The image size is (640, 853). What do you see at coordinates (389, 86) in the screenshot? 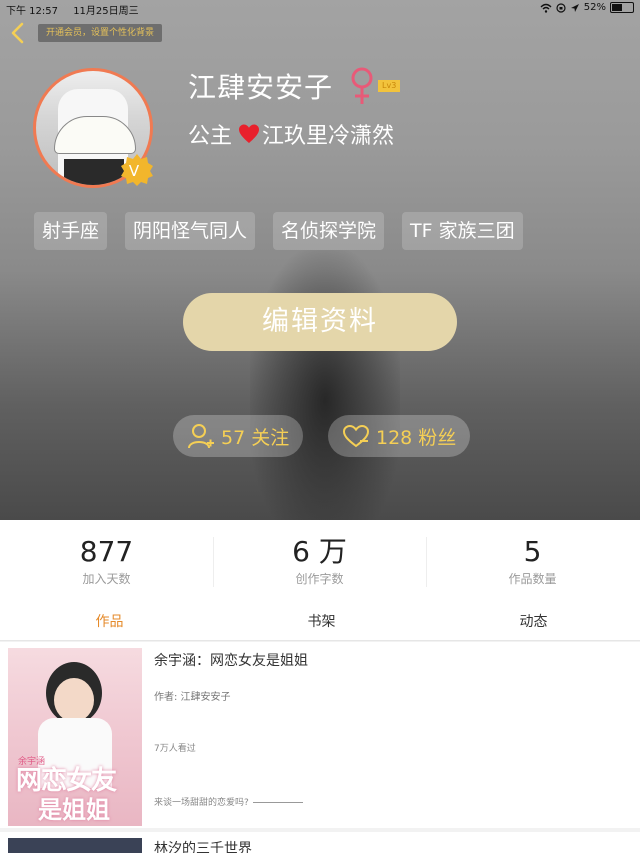
I see `level-badge: Lv3` at bounding box center [389, 86].